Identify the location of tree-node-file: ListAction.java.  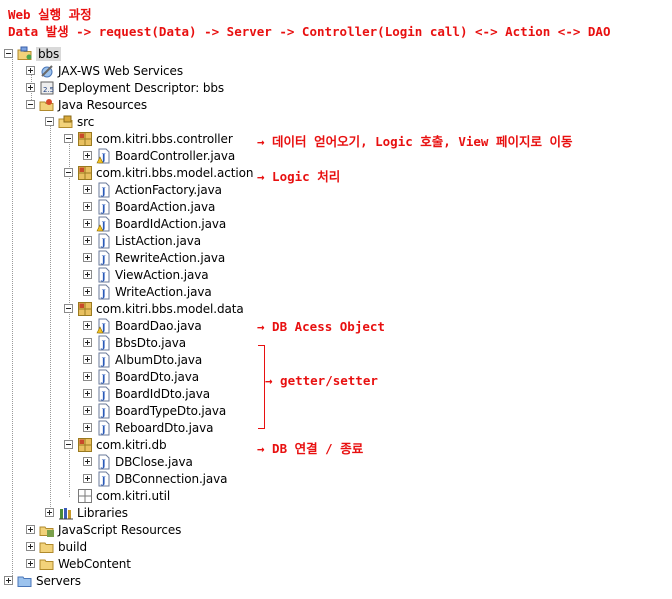
(142, 240).